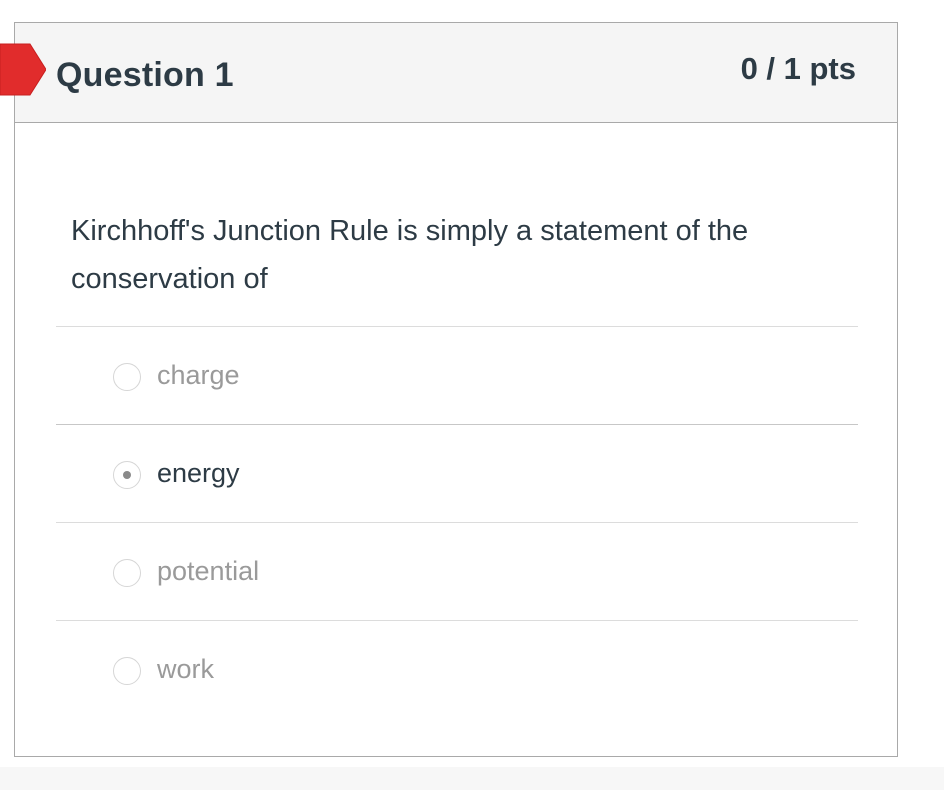 The image size is (944, 790). I want to click on answer-option-work: work, so click(457, 669).